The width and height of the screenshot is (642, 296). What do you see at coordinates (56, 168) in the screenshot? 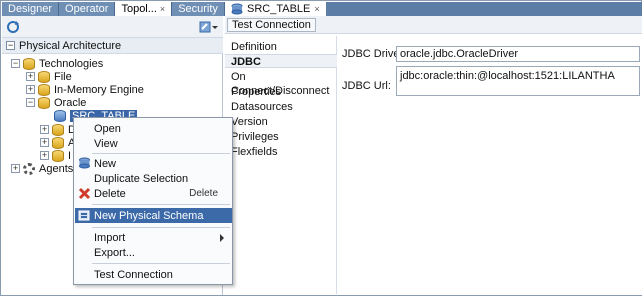
I see `tree-label: Agents` at bounding box center [56, 168].